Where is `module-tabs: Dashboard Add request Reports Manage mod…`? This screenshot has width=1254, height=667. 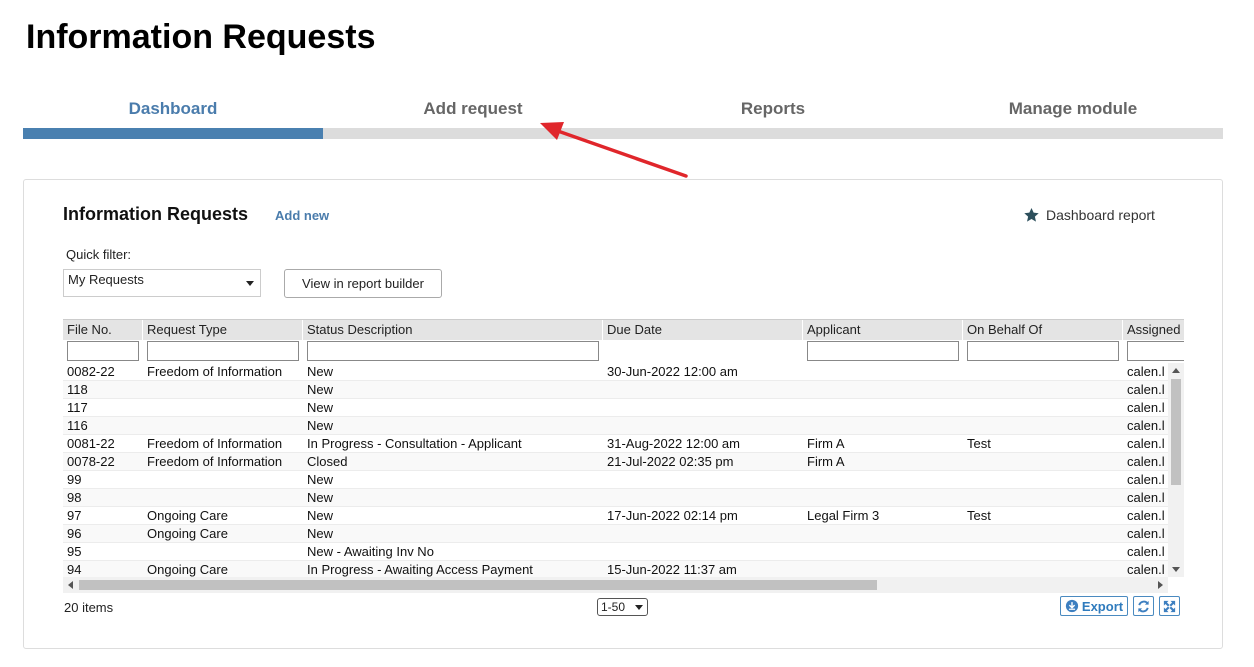
module-tabs: Dashboard Add request Reports Manage mod… is located at coordinates (623, 116).